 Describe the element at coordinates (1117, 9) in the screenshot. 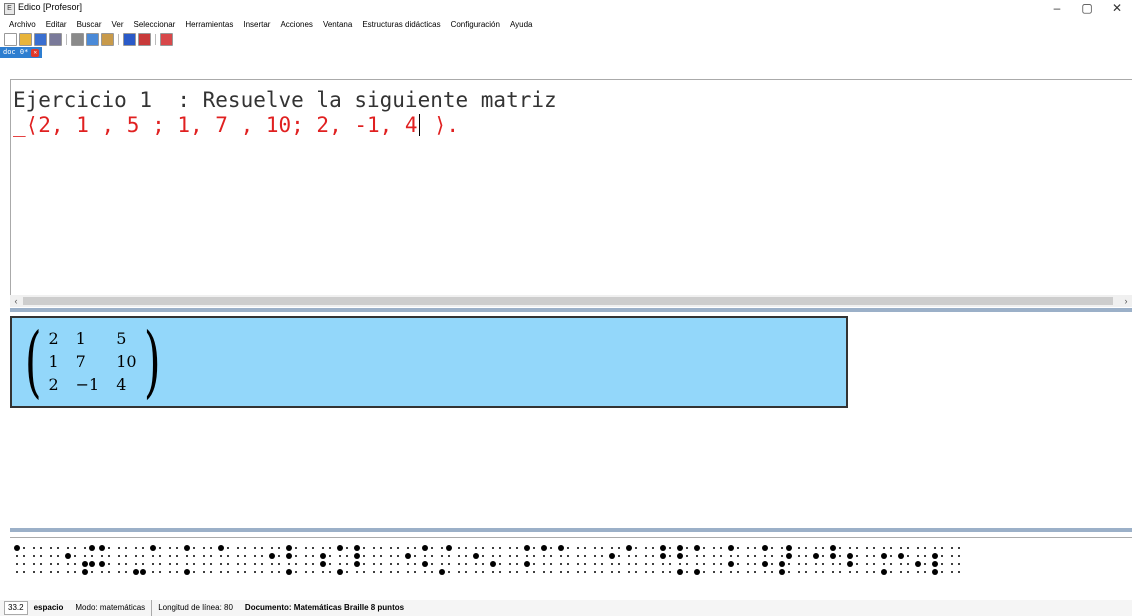

I see `close-button: ✕` at that location.